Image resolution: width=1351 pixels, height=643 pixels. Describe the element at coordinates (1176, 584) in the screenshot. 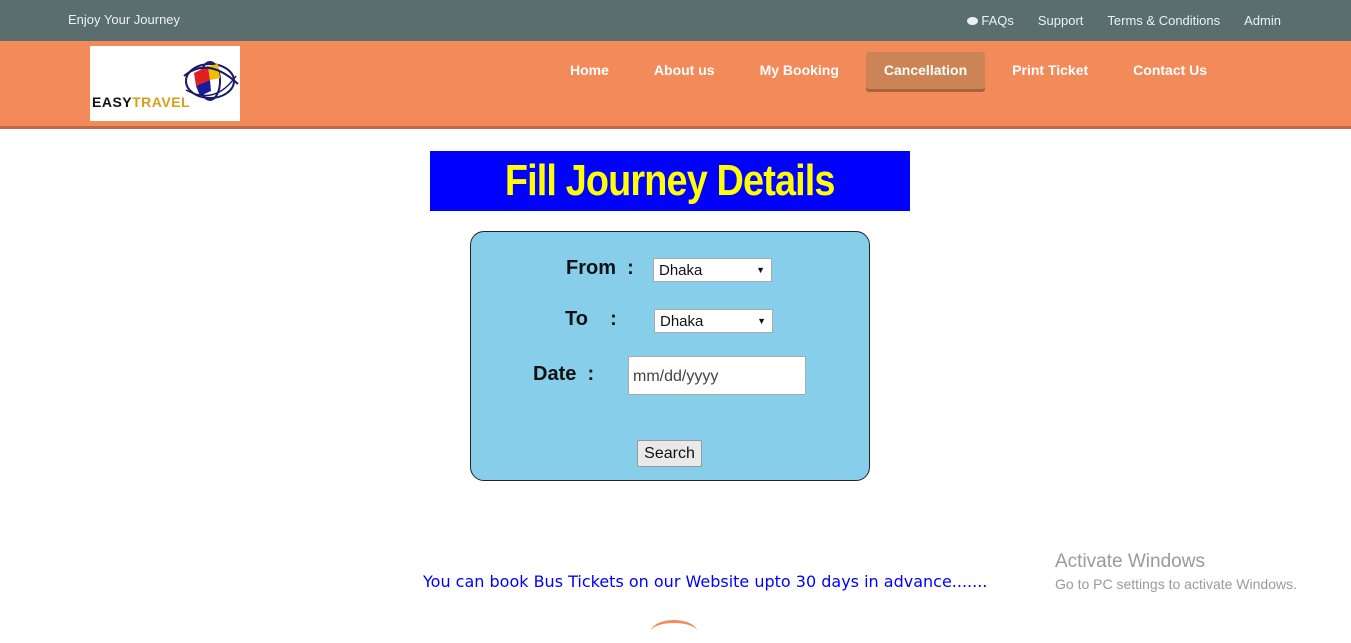

I see `watermark-subtitle: Go to PC settings to activate Windows.` at that location.